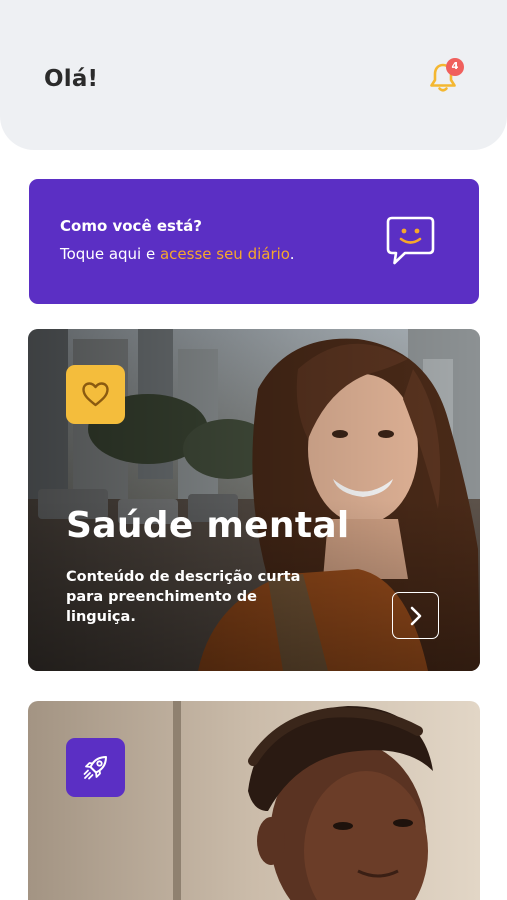  I want to click on open-mental-health-button, so click(415, 615).